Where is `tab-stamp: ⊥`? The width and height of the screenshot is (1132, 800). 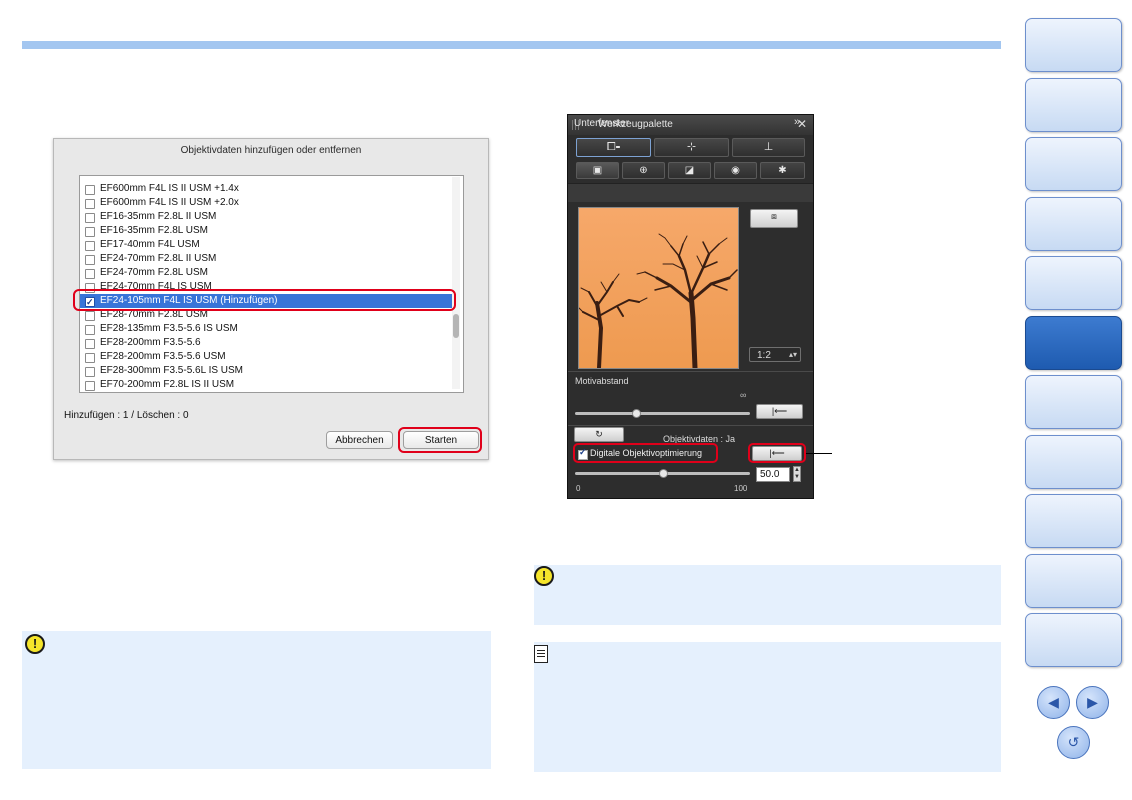 tab-stamp: ⊥ is located at coordinates (768, 147).